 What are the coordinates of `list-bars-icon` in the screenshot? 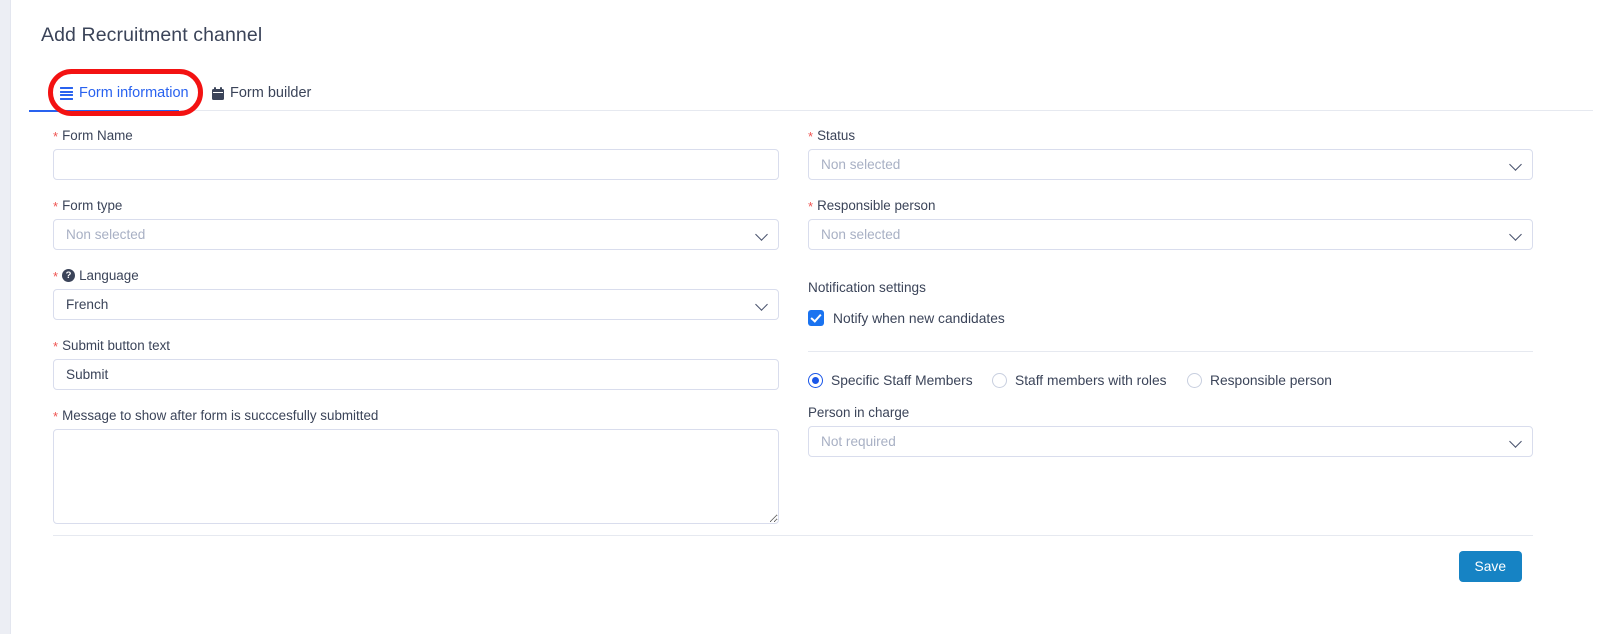 It's located at (66, 93).